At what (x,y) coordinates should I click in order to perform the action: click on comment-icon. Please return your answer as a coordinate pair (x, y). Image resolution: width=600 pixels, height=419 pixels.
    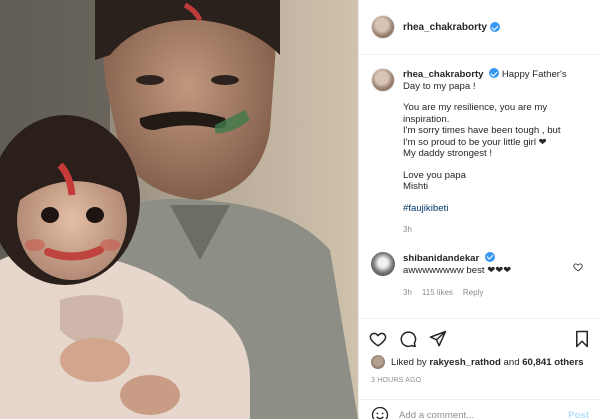
    Looking at the image, I should click on (408, 339).